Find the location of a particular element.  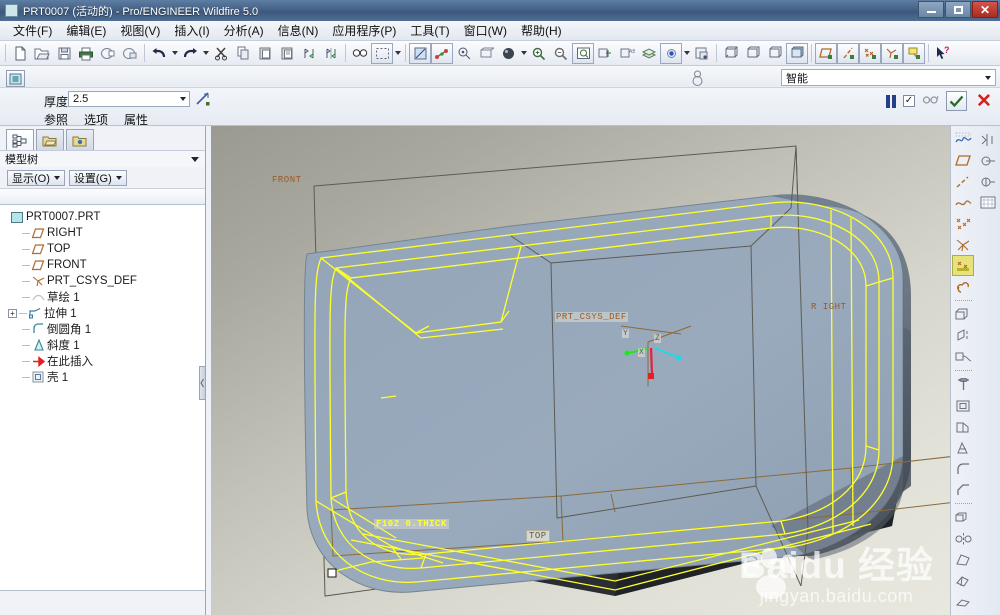

cancel-button: ✕ is located at coordinates (984, 101).